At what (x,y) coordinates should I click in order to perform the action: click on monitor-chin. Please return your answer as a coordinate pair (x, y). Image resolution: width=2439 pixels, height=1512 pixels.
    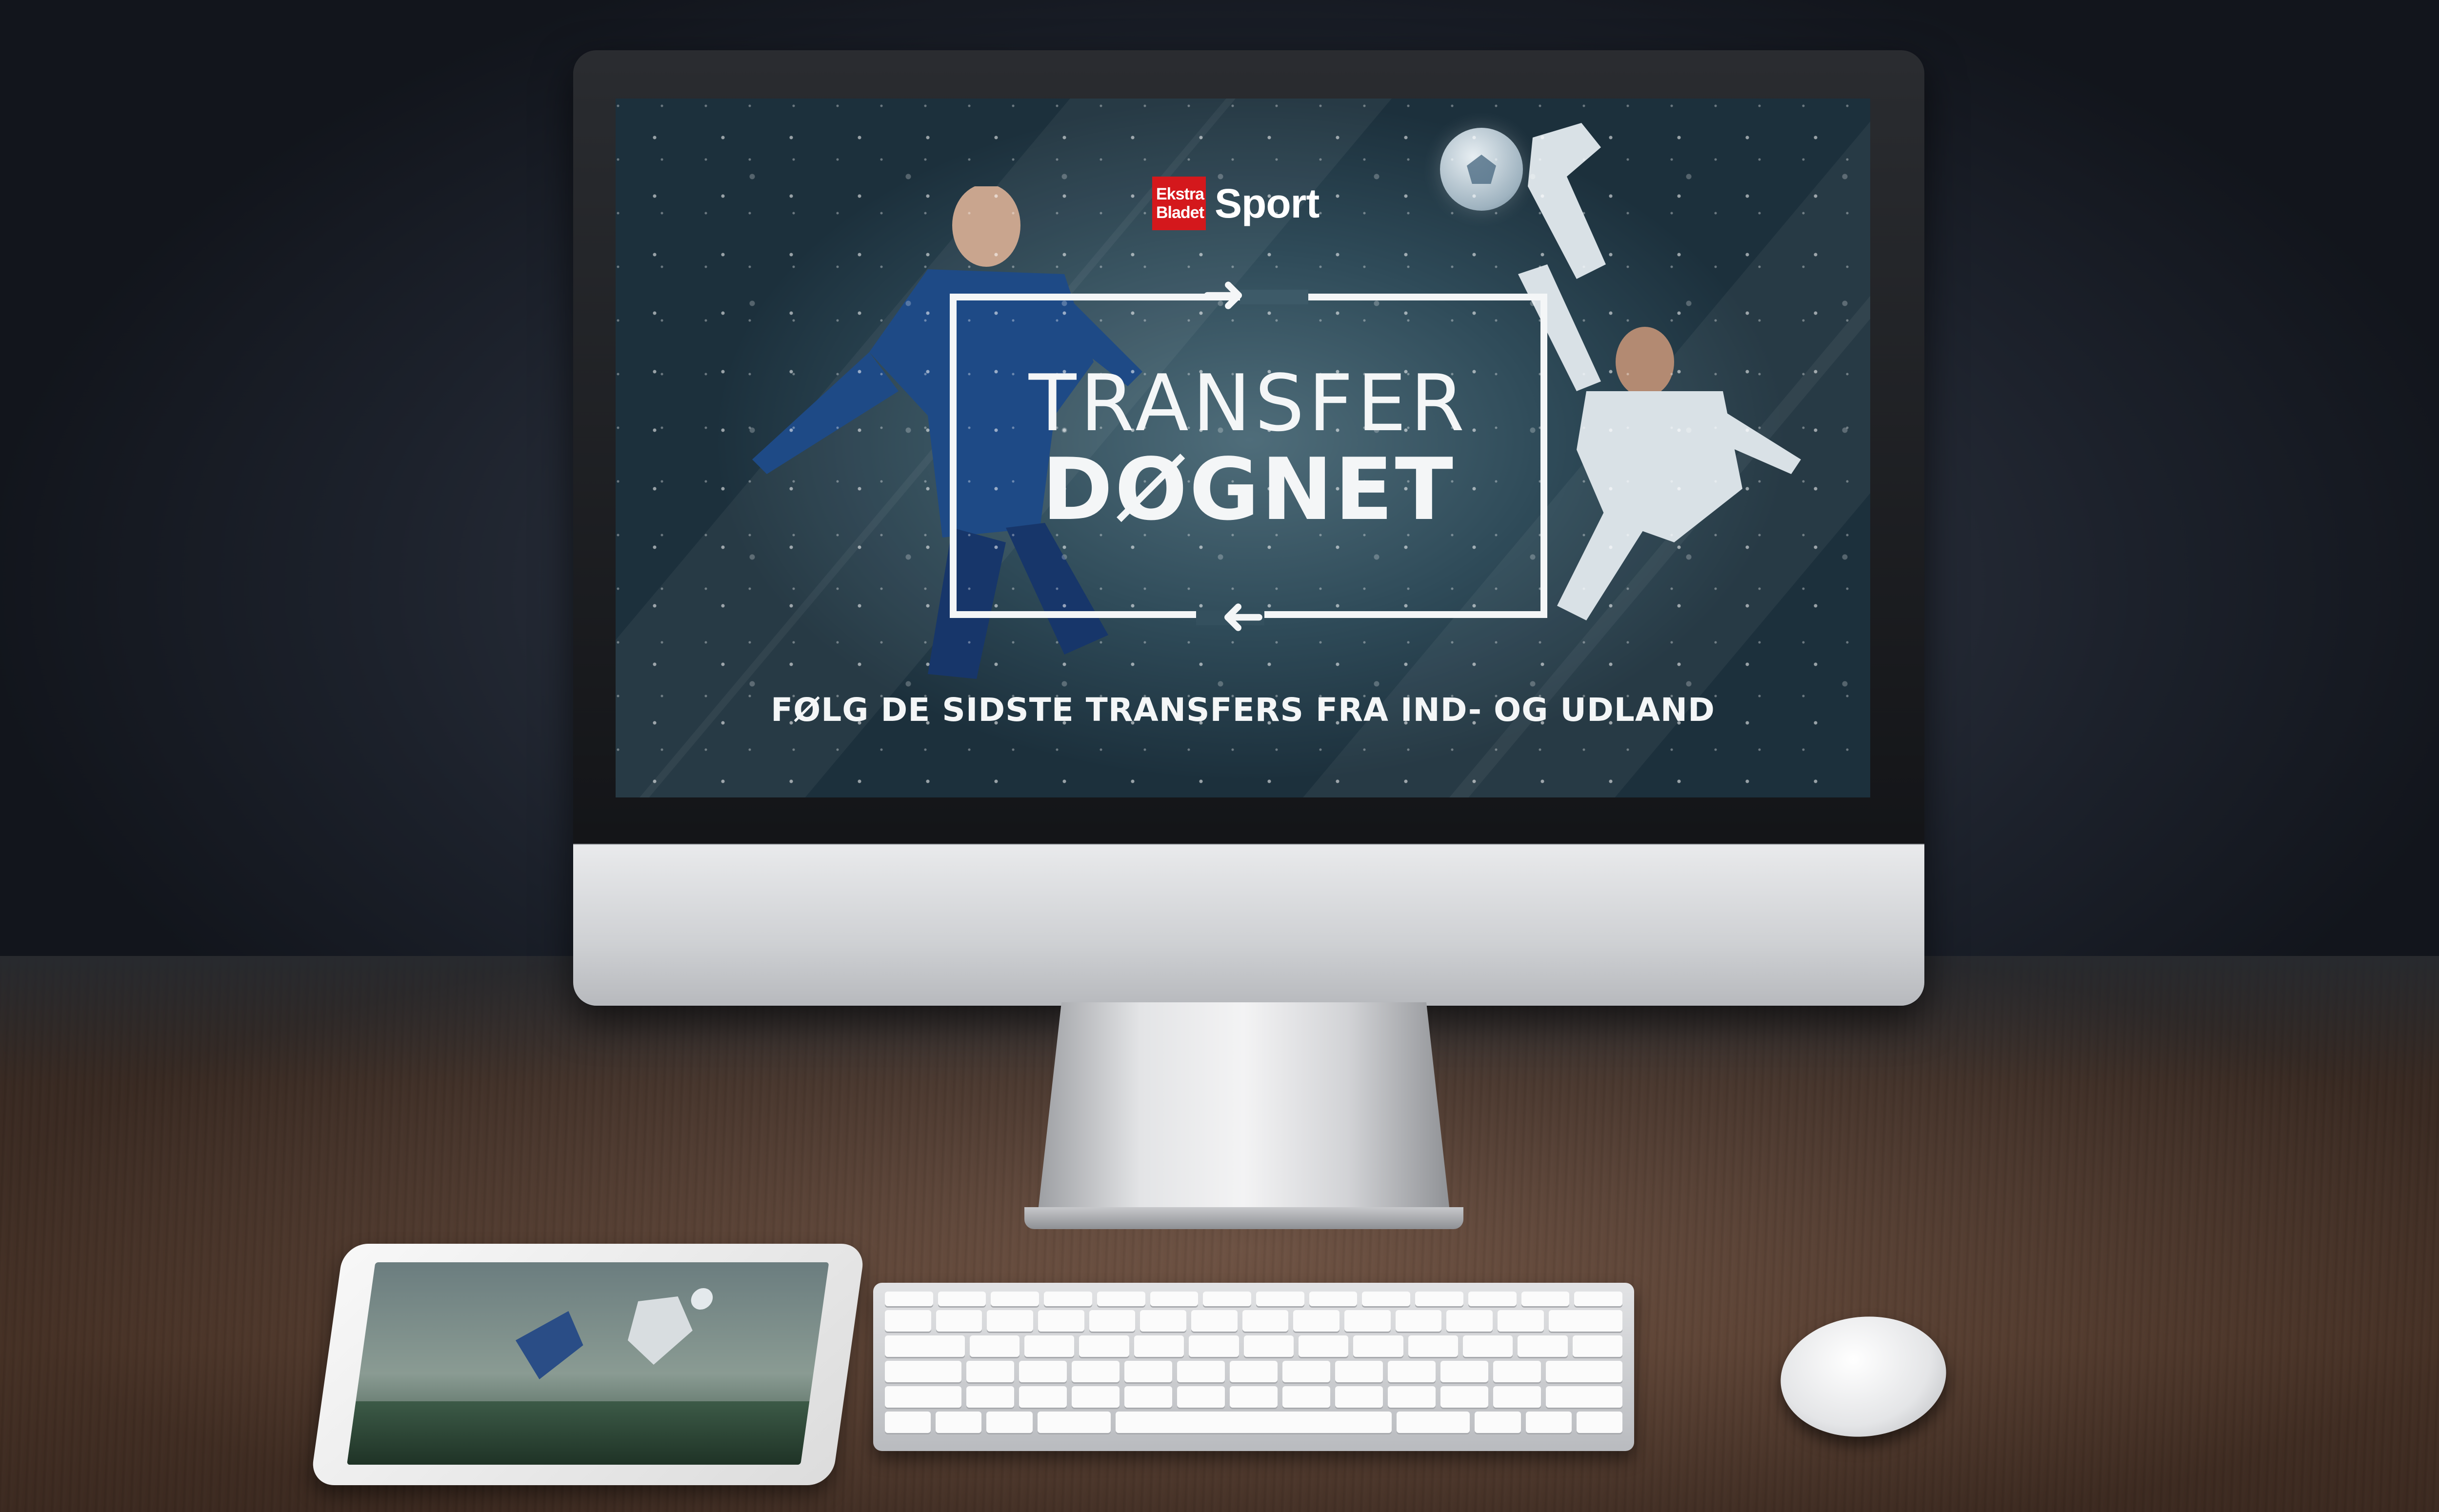
    Looking at the image, I should click on (1249, 925).